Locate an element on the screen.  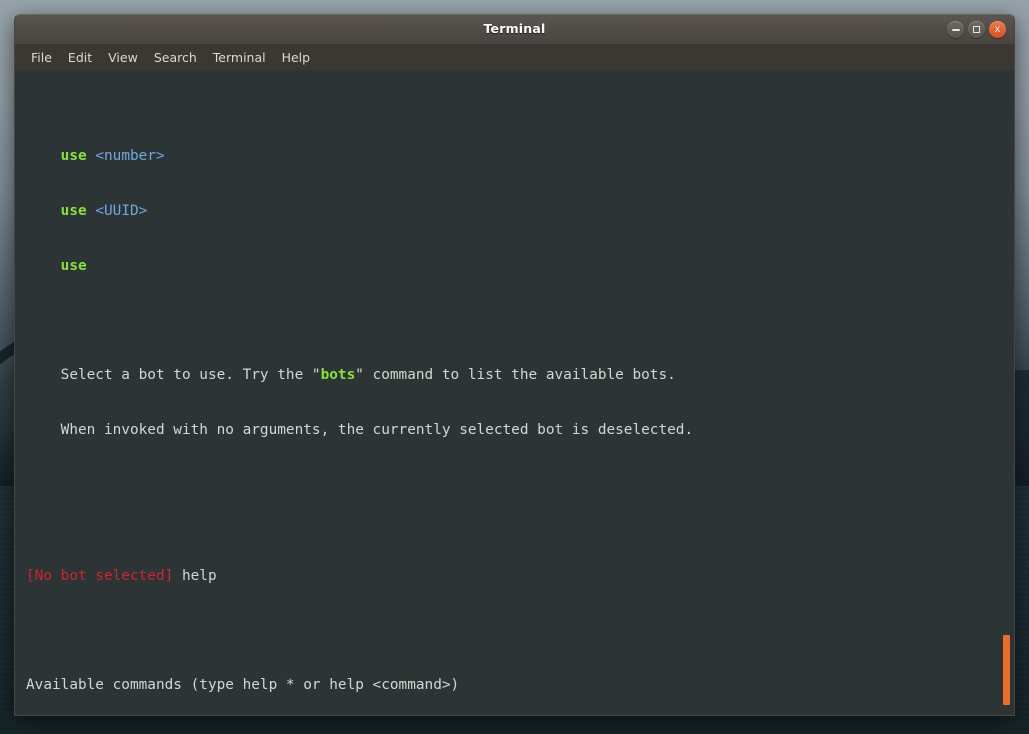
minimize-button is located at coordinates (955, 29).